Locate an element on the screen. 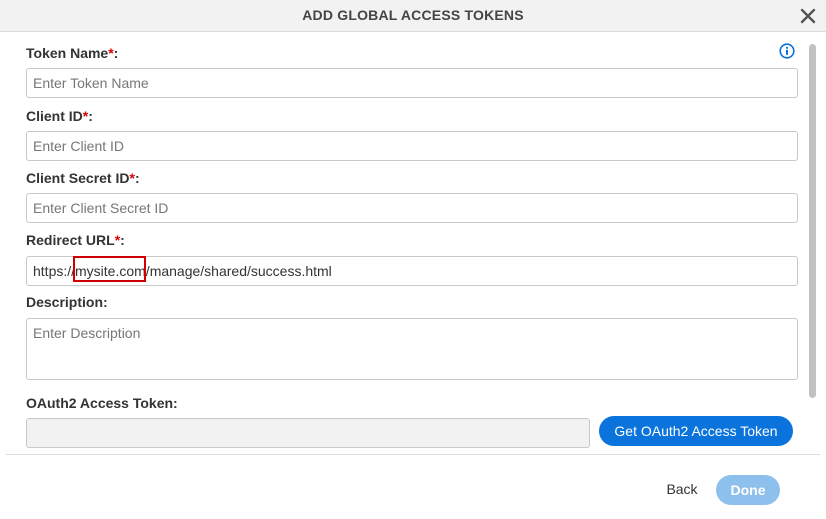 Image resolution: width=826 pixels, height=519 pixels. description-label: Description: is located at coordinates (67, 302).